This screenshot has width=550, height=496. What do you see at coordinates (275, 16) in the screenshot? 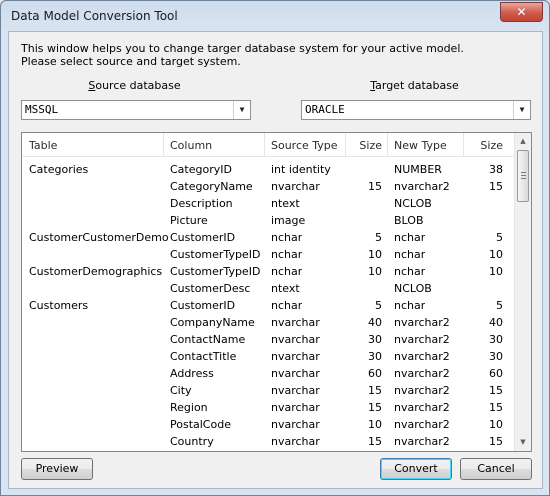
I see `title-bar: Data Model Conversion Tool ✕` at bounding box center [275, 16].